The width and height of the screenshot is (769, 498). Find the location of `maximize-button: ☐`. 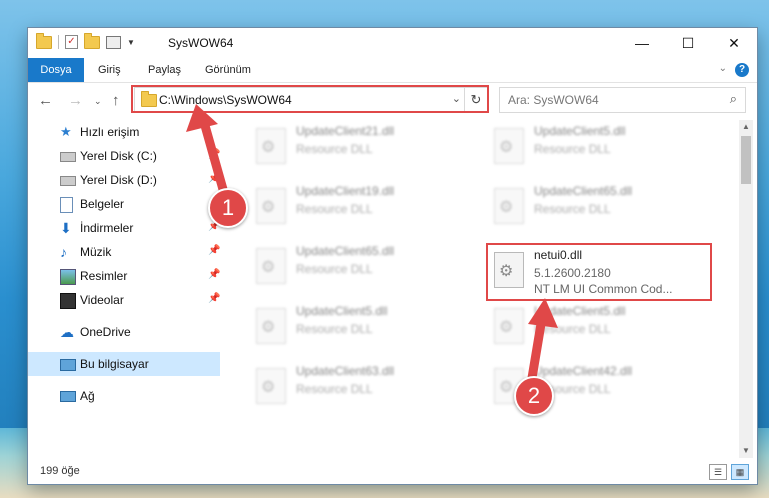

maximize-button: ☐ is located at coordinates (688, 43).